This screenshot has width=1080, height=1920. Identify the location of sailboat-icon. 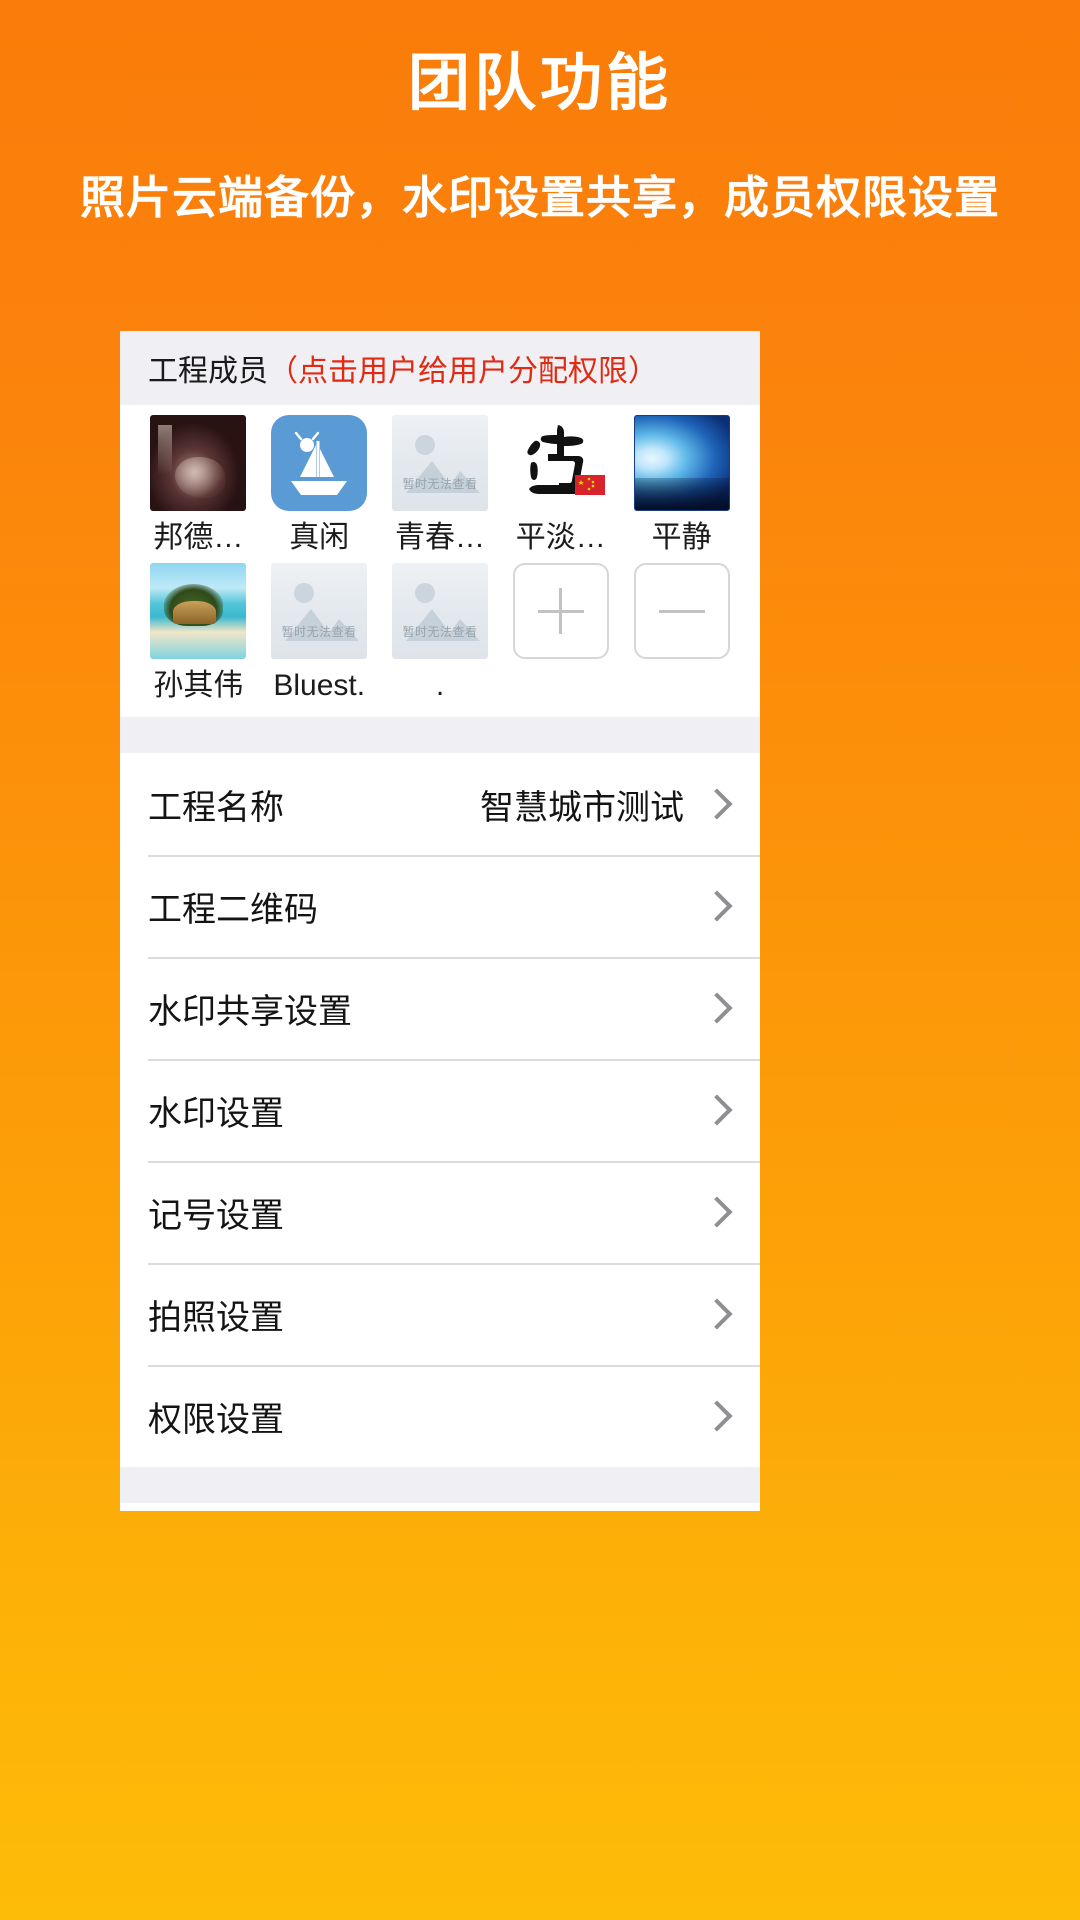
(319, 463).